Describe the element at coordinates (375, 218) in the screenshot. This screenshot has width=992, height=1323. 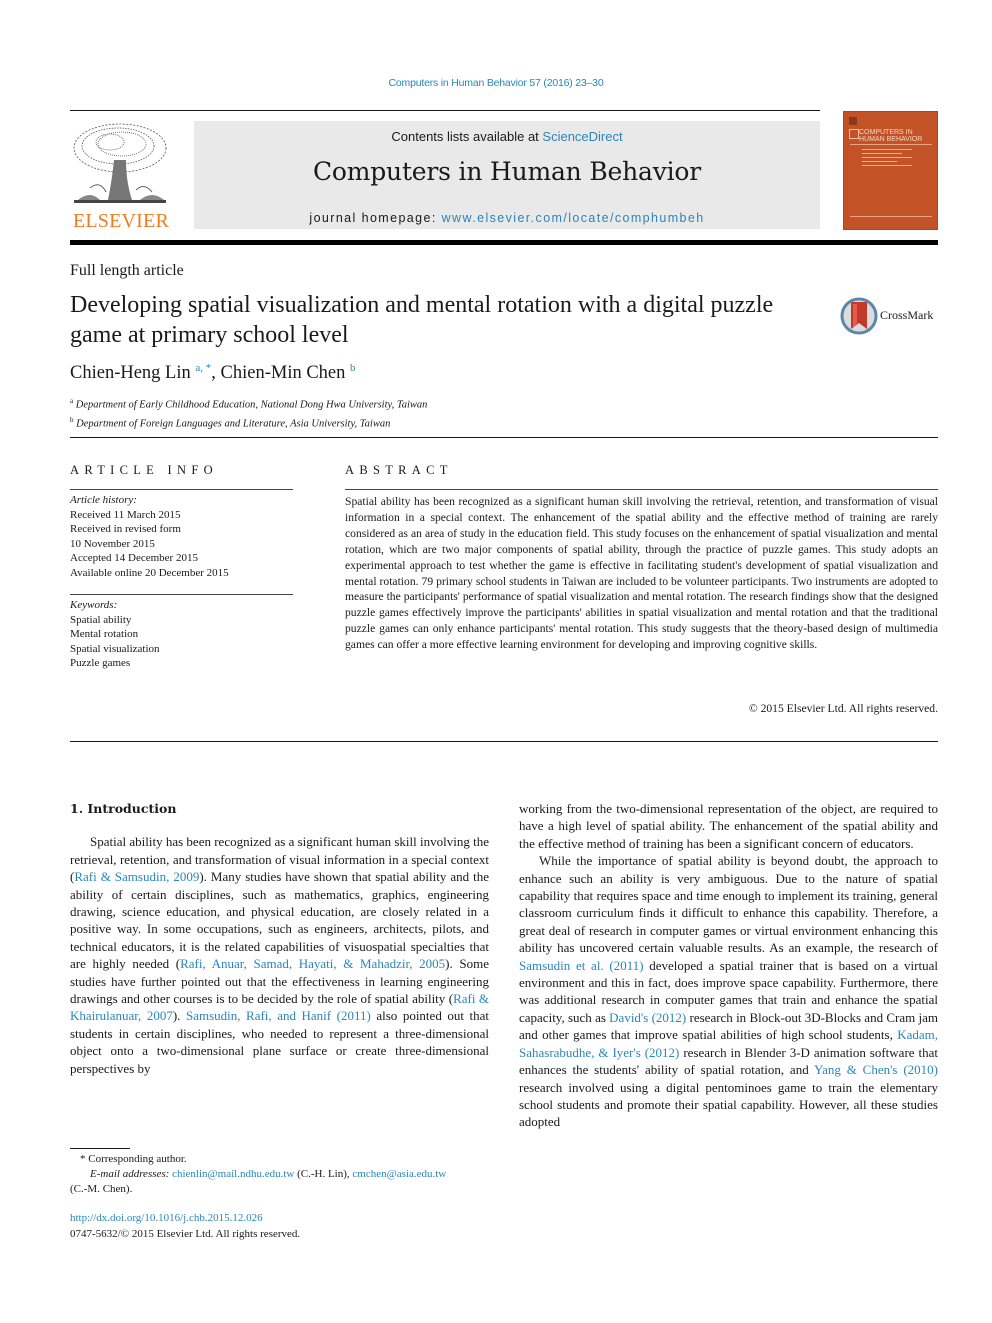
I see `homepage-prefix: journal homepage:` at that location.